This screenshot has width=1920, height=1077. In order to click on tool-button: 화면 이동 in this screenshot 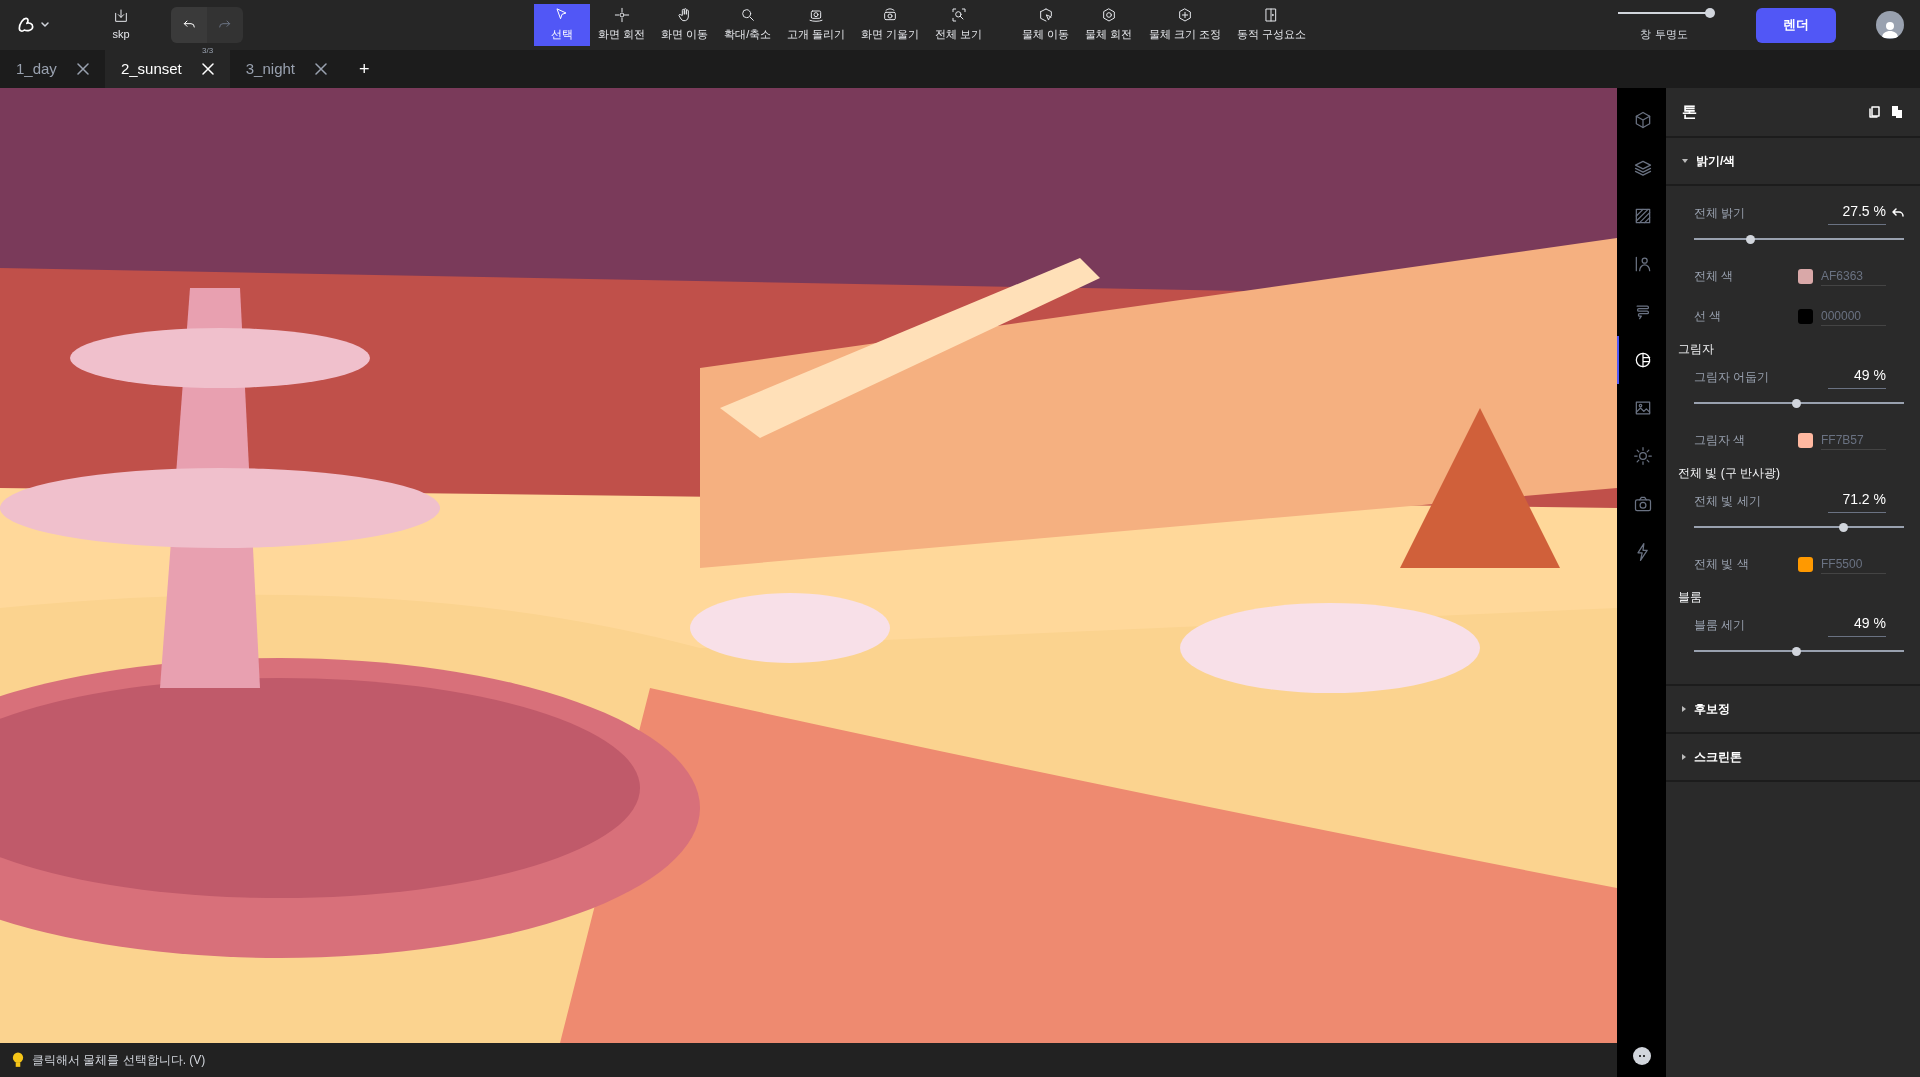, I will do `click(685, 25)`.